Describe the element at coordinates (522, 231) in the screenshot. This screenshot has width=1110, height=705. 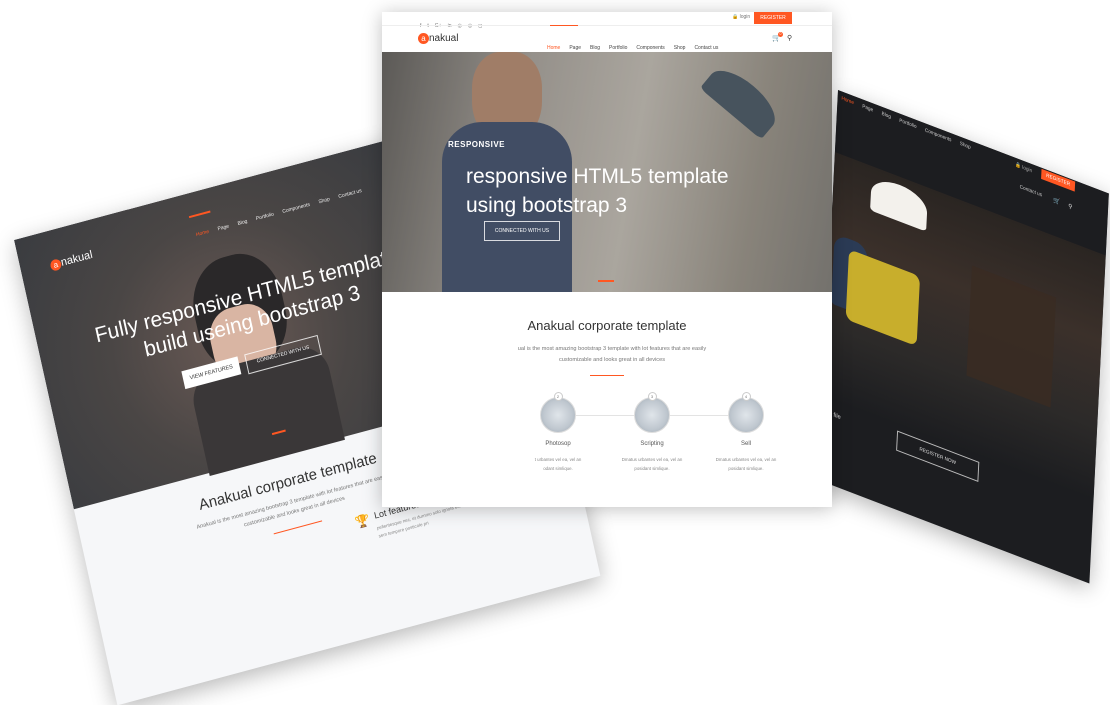
I see `connect-button: CONNECTED WITH US` at that location.